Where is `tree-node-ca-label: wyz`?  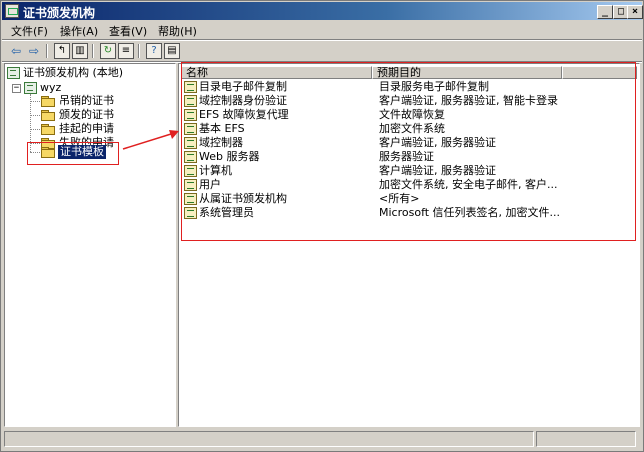
tree-node-ca-label: wyz is located at coordinates (51, 87).